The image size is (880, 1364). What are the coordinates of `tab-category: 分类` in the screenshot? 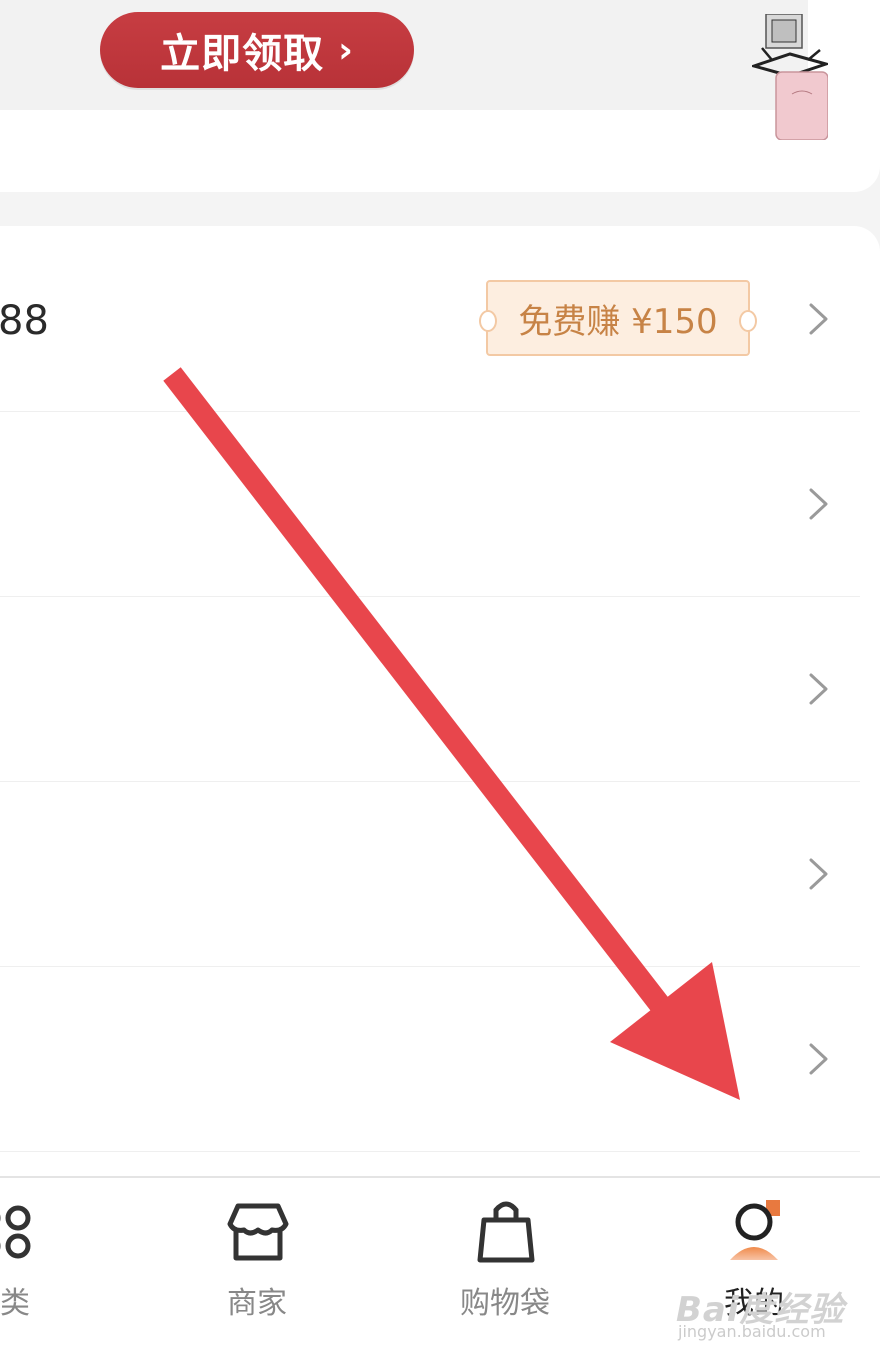 It's located at (35, 1260).